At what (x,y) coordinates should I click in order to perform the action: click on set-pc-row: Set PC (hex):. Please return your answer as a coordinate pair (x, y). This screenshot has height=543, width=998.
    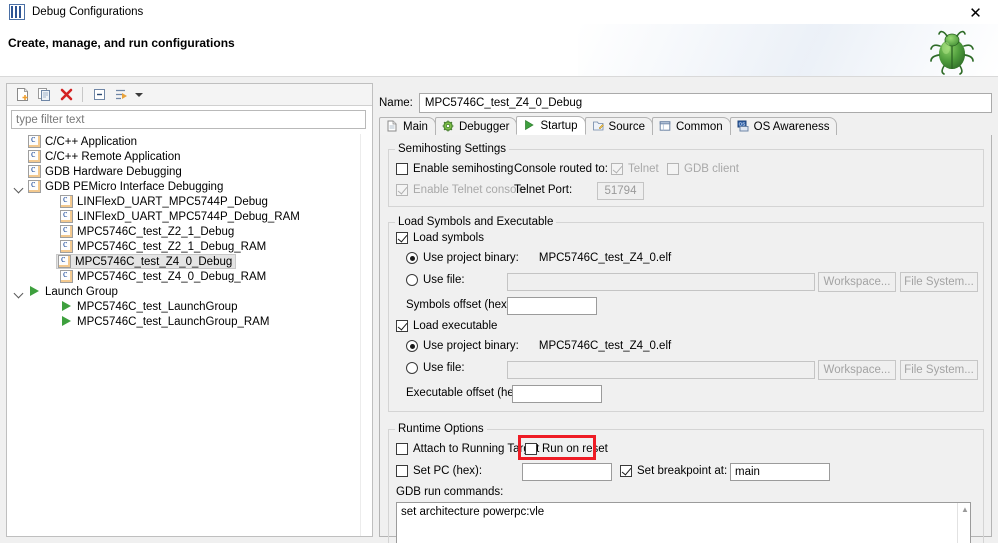
    Looking at the image, I should click on (439, 471).